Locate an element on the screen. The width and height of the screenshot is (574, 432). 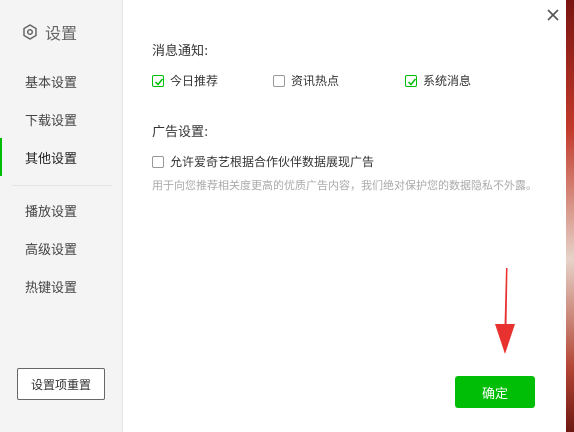
ads-section-title: 广告设置: is located at coordinates (180, 132).